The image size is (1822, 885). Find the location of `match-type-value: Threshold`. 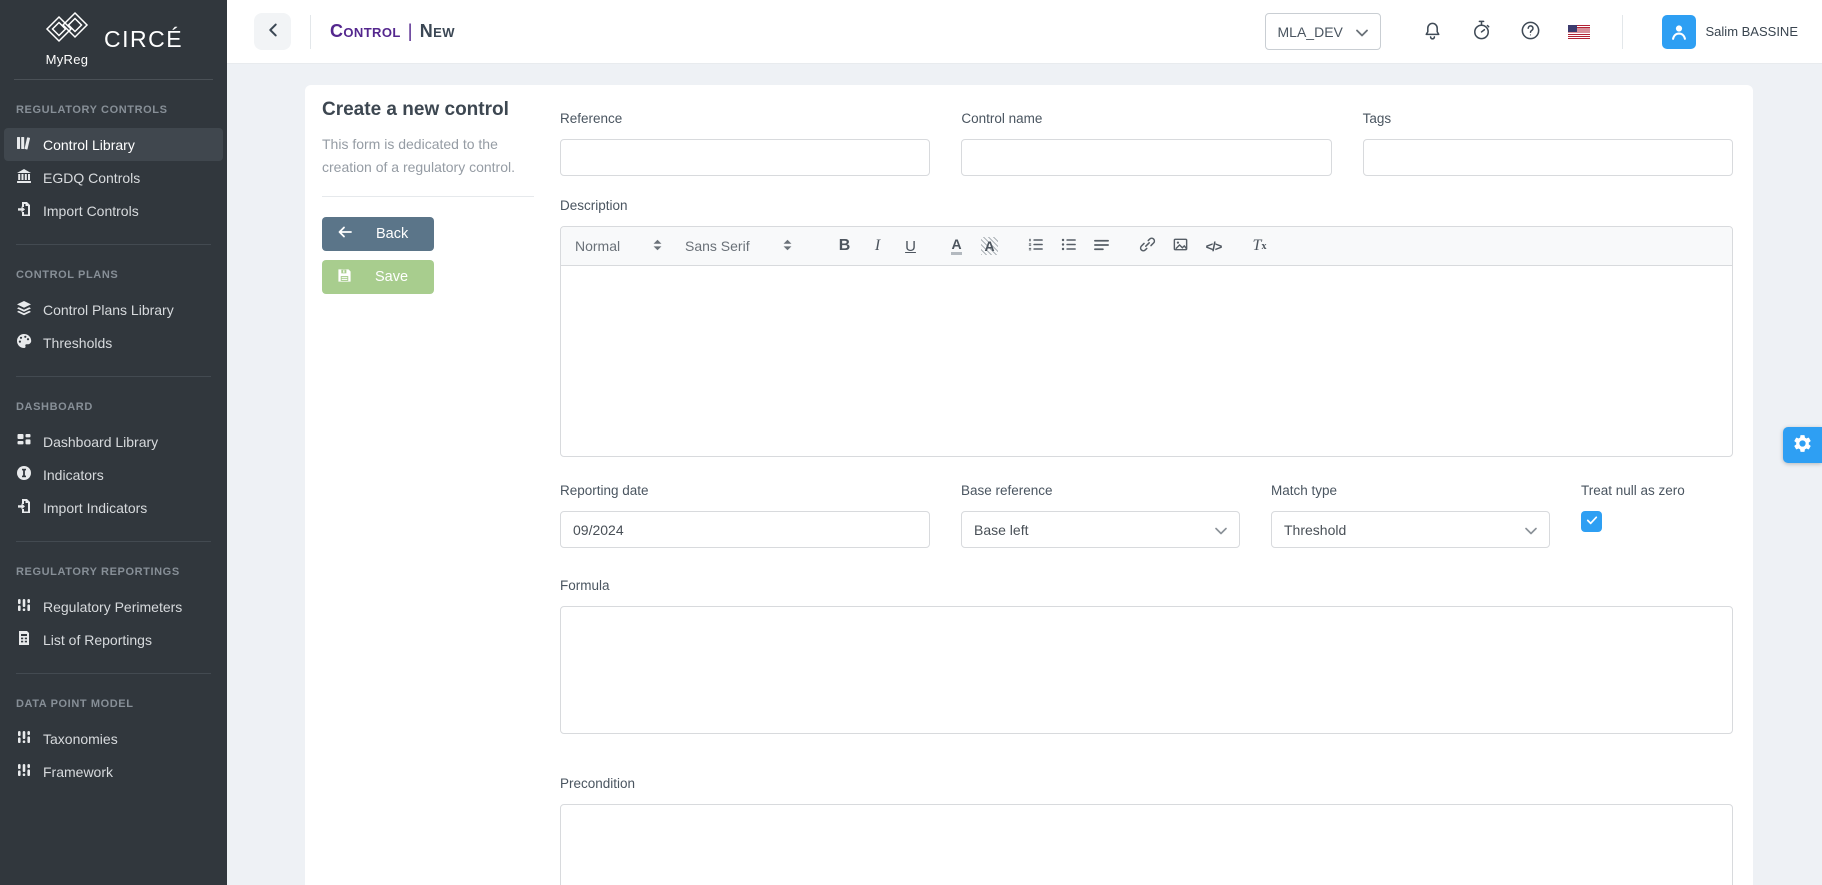

match-type-value: Threshold is located at coordinates (1315, 529).